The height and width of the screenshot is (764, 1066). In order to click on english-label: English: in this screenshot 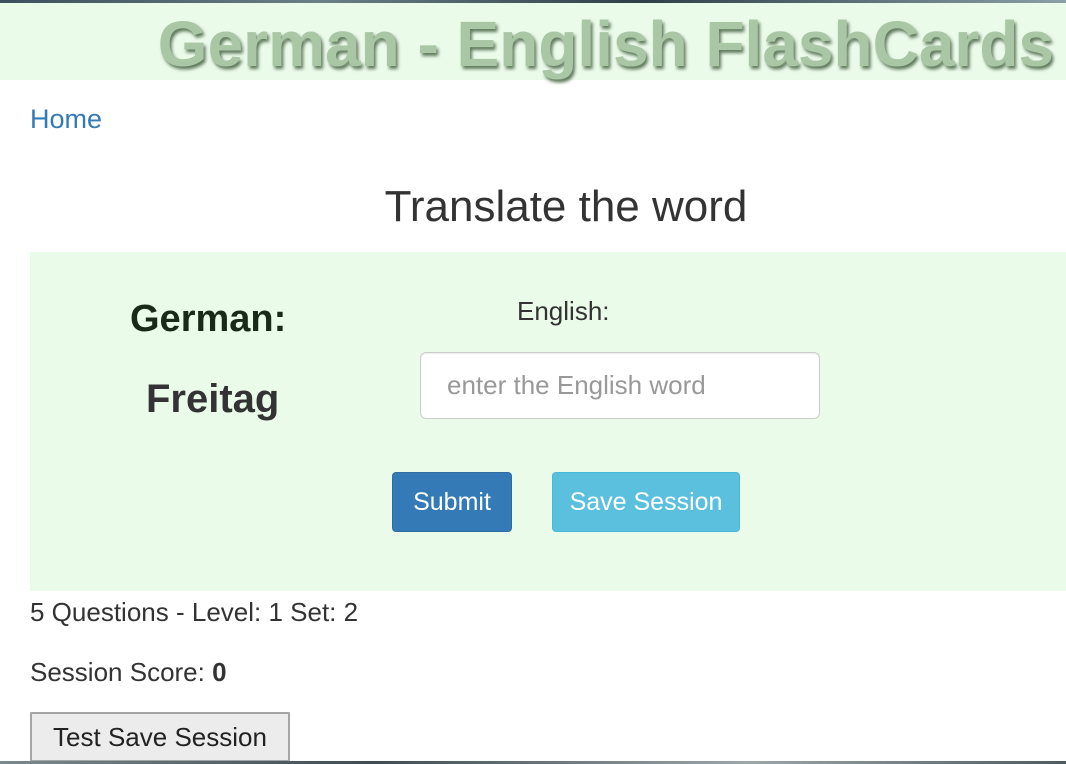, I will do `click(563, 311)`.